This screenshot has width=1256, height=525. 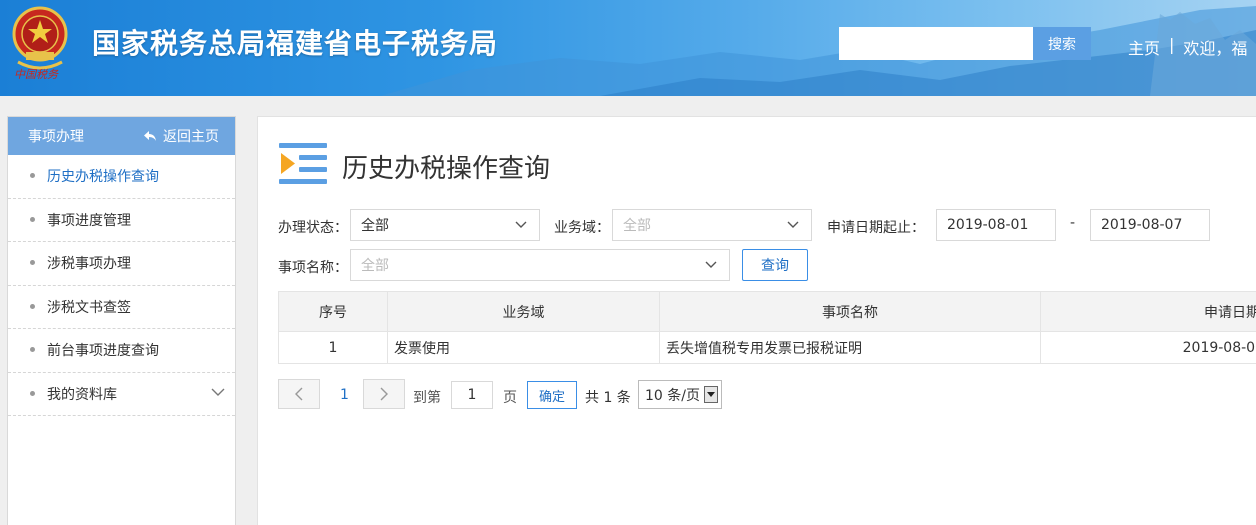 What do you see at coordinates (295, 43) in the screenshot?
I see `site-title: 国家税务总局福建省电子税务局` at bounding box center [295, 43].